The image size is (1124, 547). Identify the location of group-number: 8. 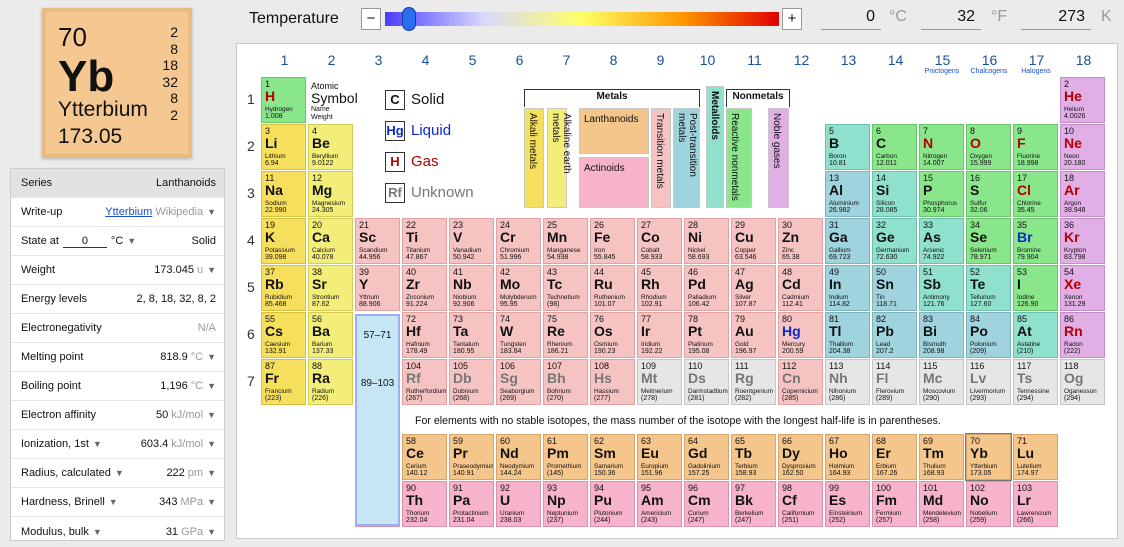
(613, 60).